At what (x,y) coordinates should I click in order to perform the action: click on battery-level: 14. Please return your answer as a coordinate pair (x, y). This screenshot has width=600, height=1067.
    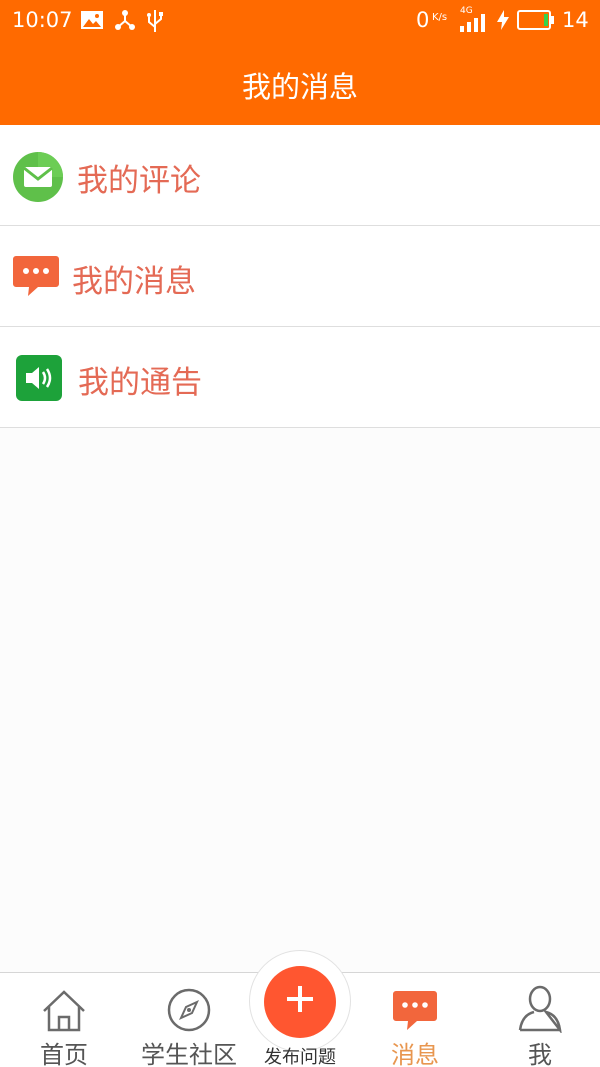
    Looking at the image, I should click on (575, 20).